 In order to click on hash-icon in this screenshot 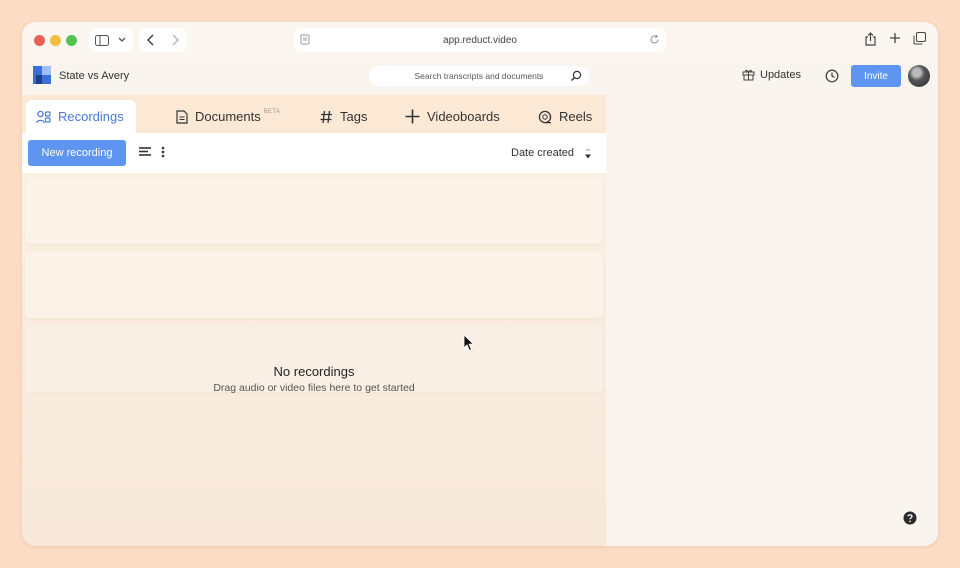, I will do `click(326, 116)`.